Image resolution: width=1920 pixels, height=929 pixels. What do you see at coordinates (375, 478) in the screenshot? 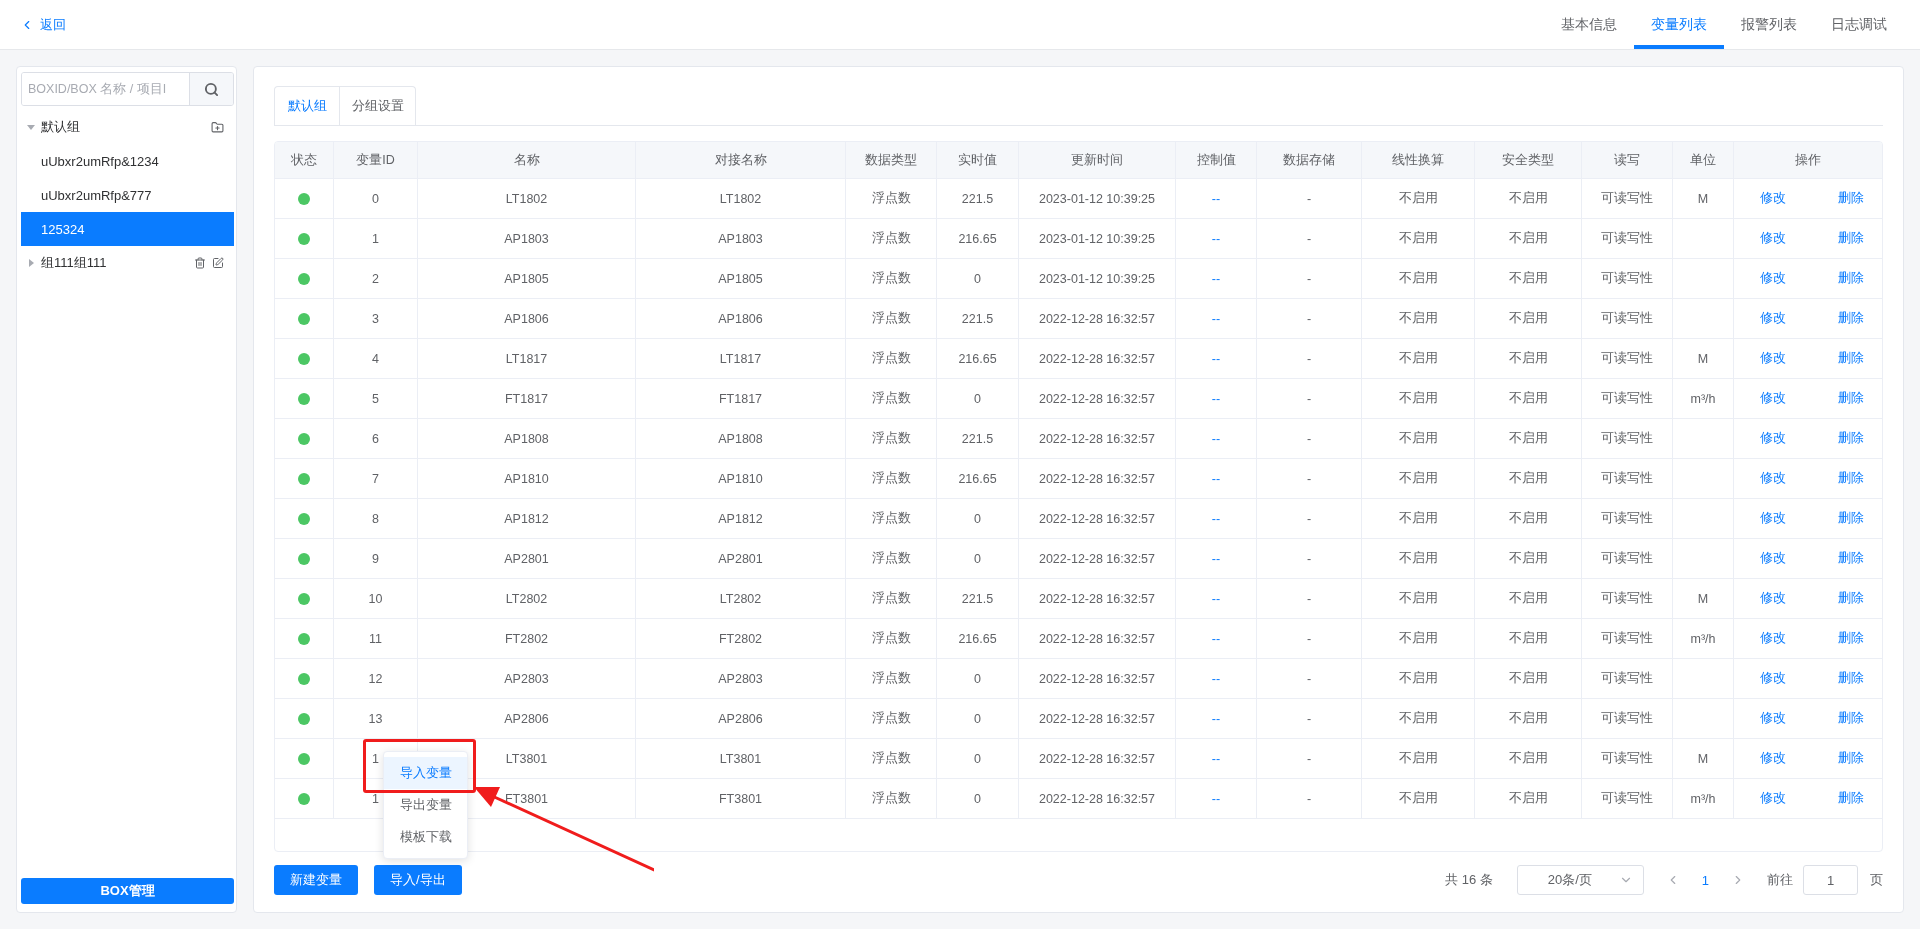
I see `table-cell: 7` at bounding box center [375, 478].